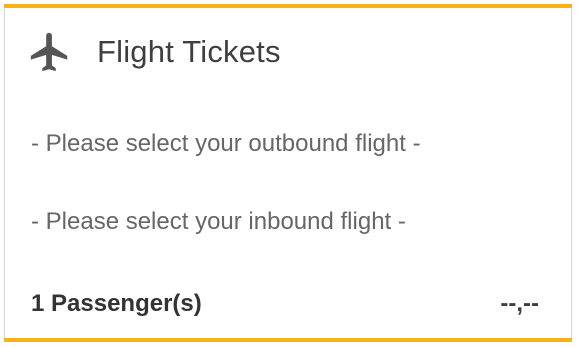 The height and width of the screenshot is (347, 577). Describe the element at coordinates (285, 304) in the screenshot. I see `card-footer: 1 Passenger(s) --,--` at that location.